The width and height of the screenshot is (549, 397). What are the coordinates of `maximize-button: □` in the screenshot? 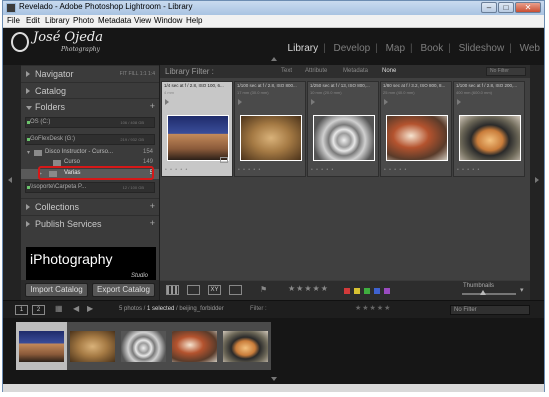 It's located at (506, 7).